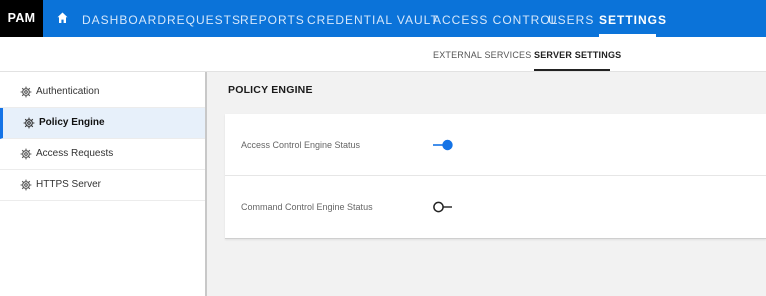 This screenshot has height=296, width=766. What do you see at coordinates (204, 18) in the screenshot?
I see `nav-requests: REQUESTS` at bounding box center [204, 18].